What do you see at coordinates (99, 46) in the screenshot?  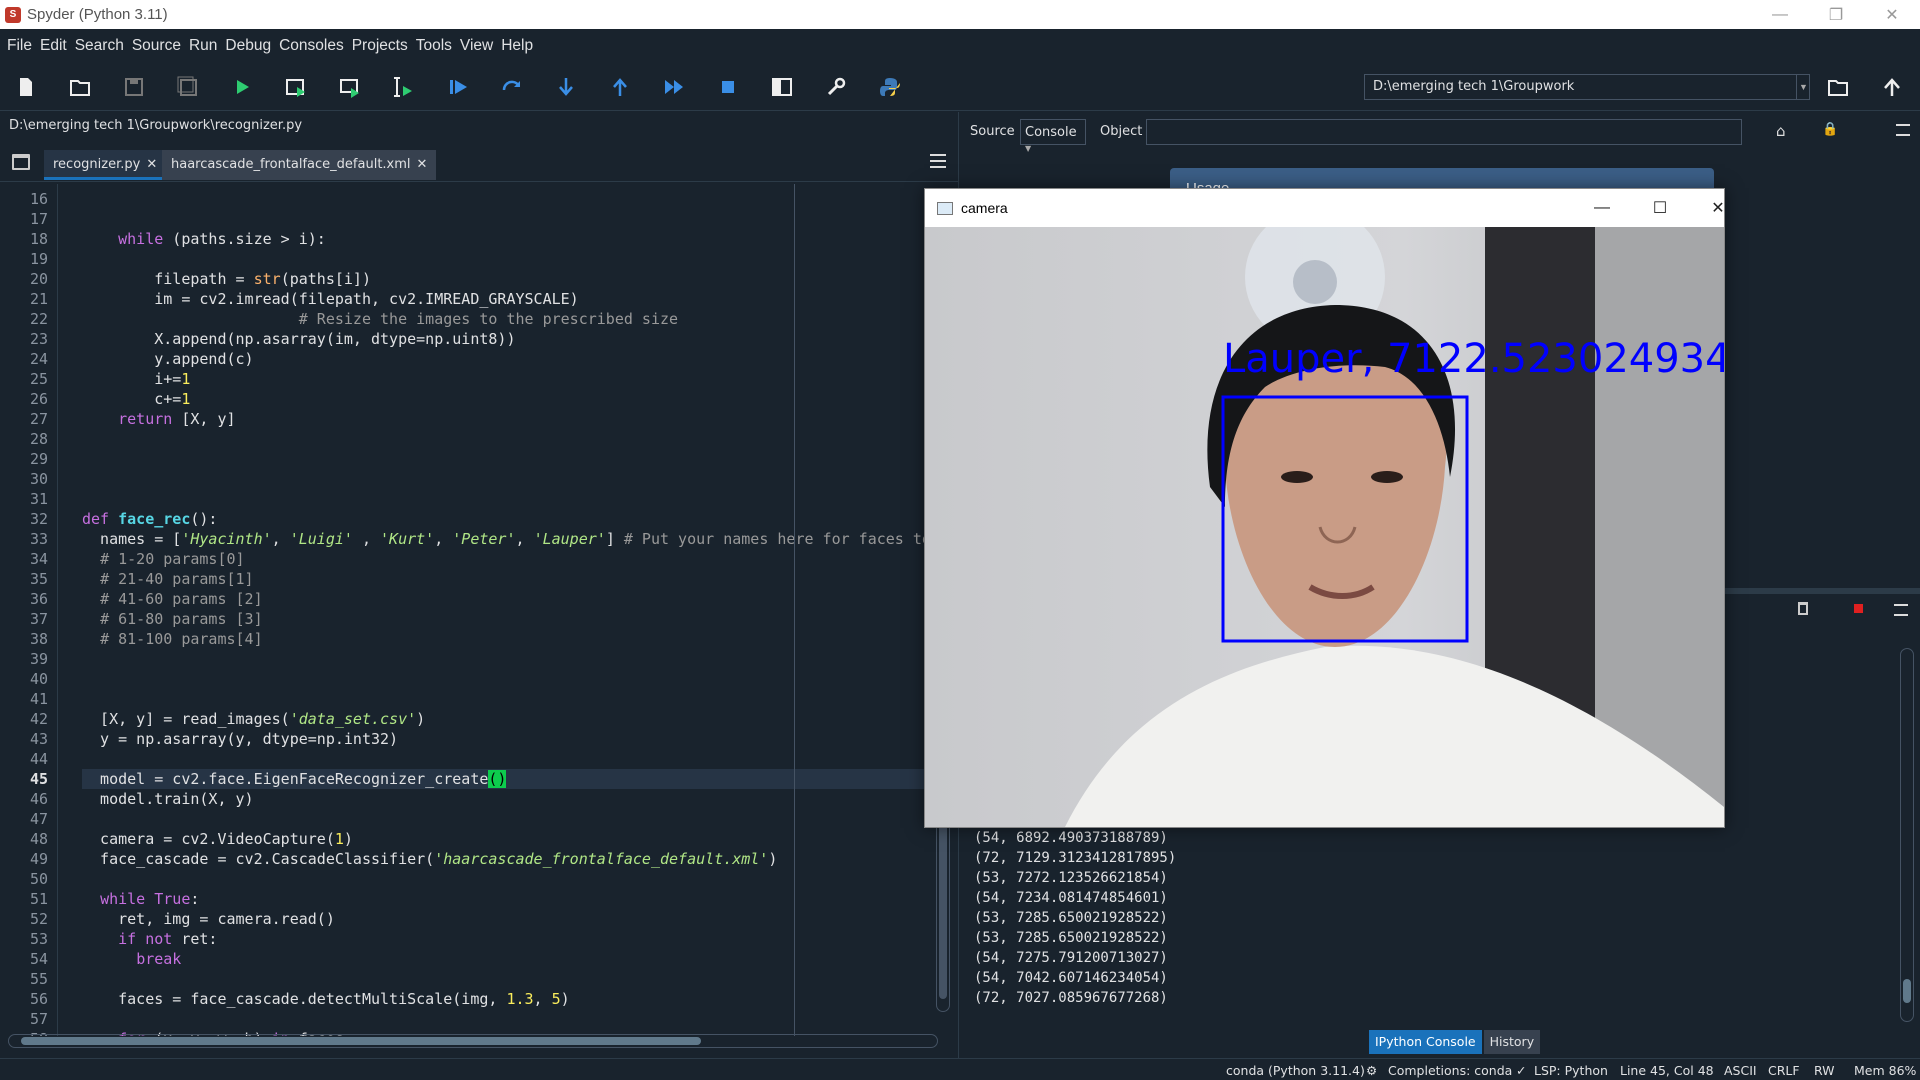 I see `menu-search: Search` at bounding box center [99, 46].